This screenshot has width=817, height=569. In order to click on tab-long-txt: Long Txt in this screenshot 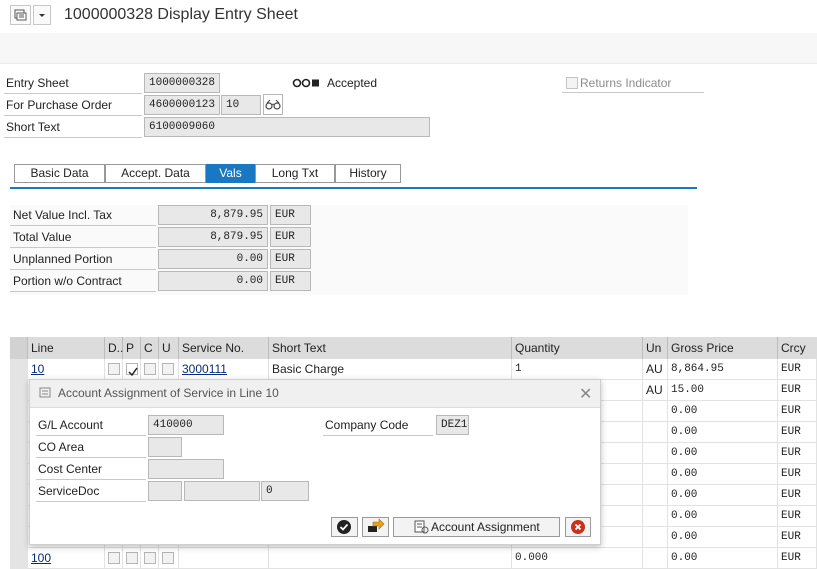, I will do `click(295, 173)`.